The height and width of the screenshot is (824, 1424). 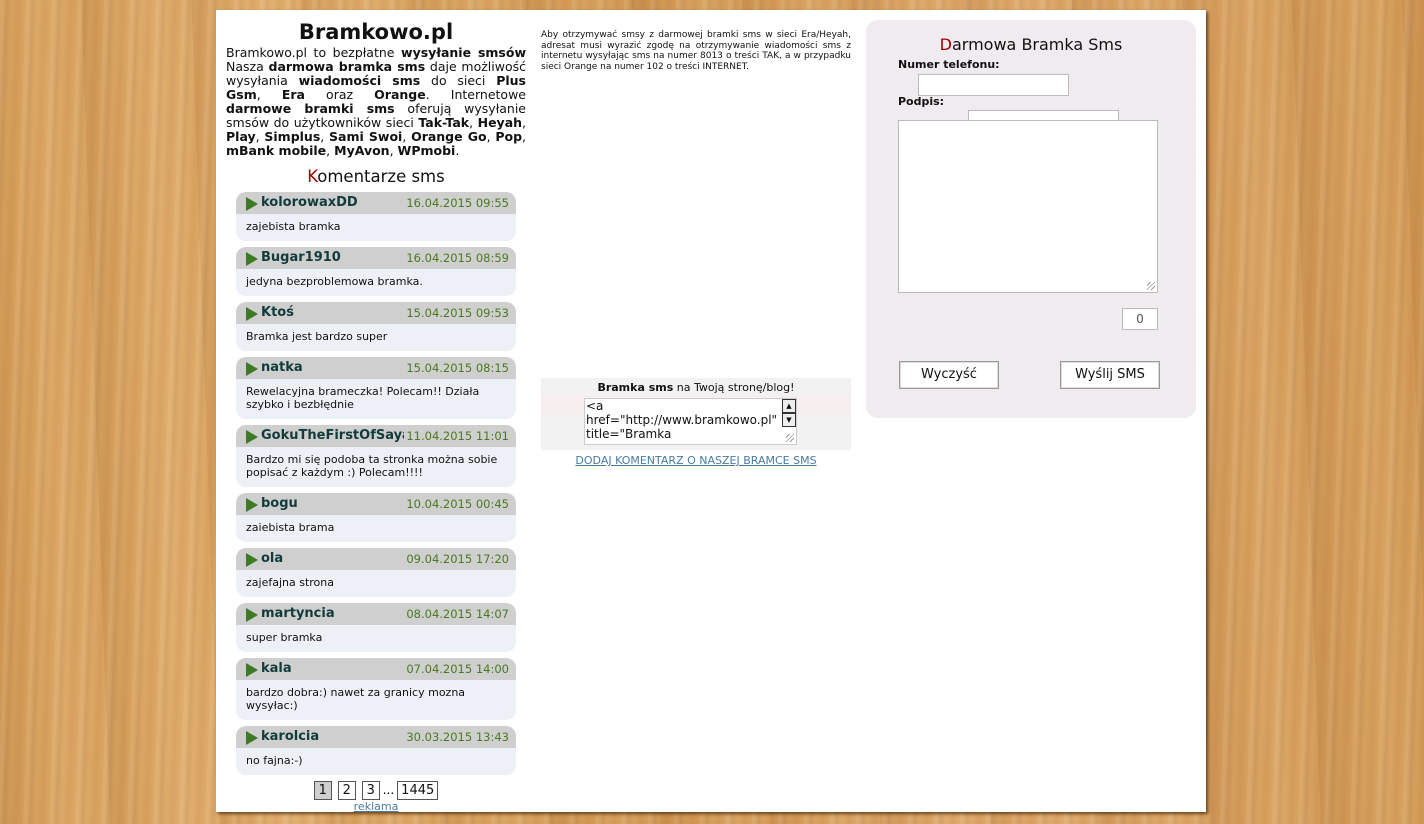 I want to click on comment-text: Bramka jest bardzo super, so click(x=376, y=337).